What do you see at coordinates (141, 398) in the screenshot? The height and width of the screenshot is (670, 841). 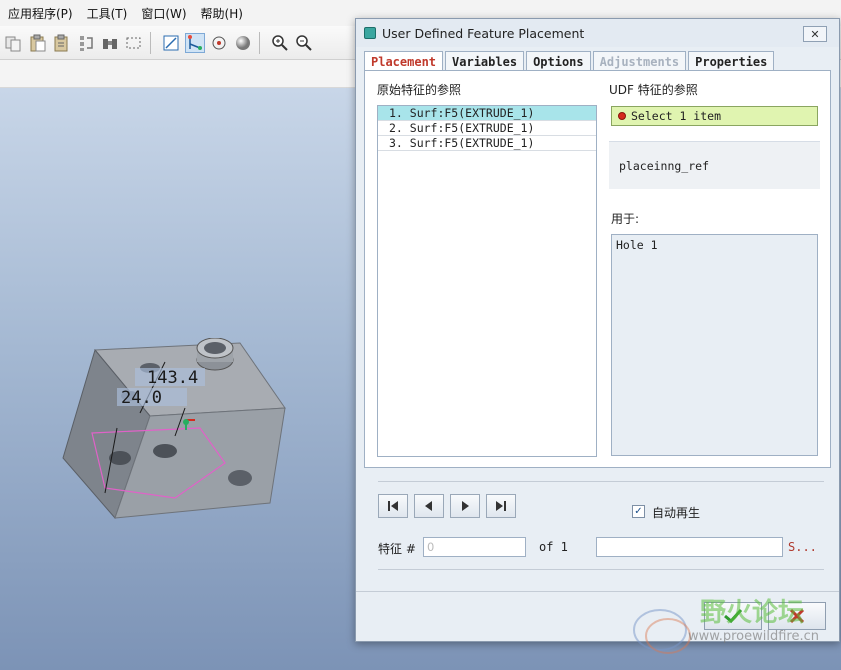 I see `dimension-label: 24.0` at bounding box center [141, 398].